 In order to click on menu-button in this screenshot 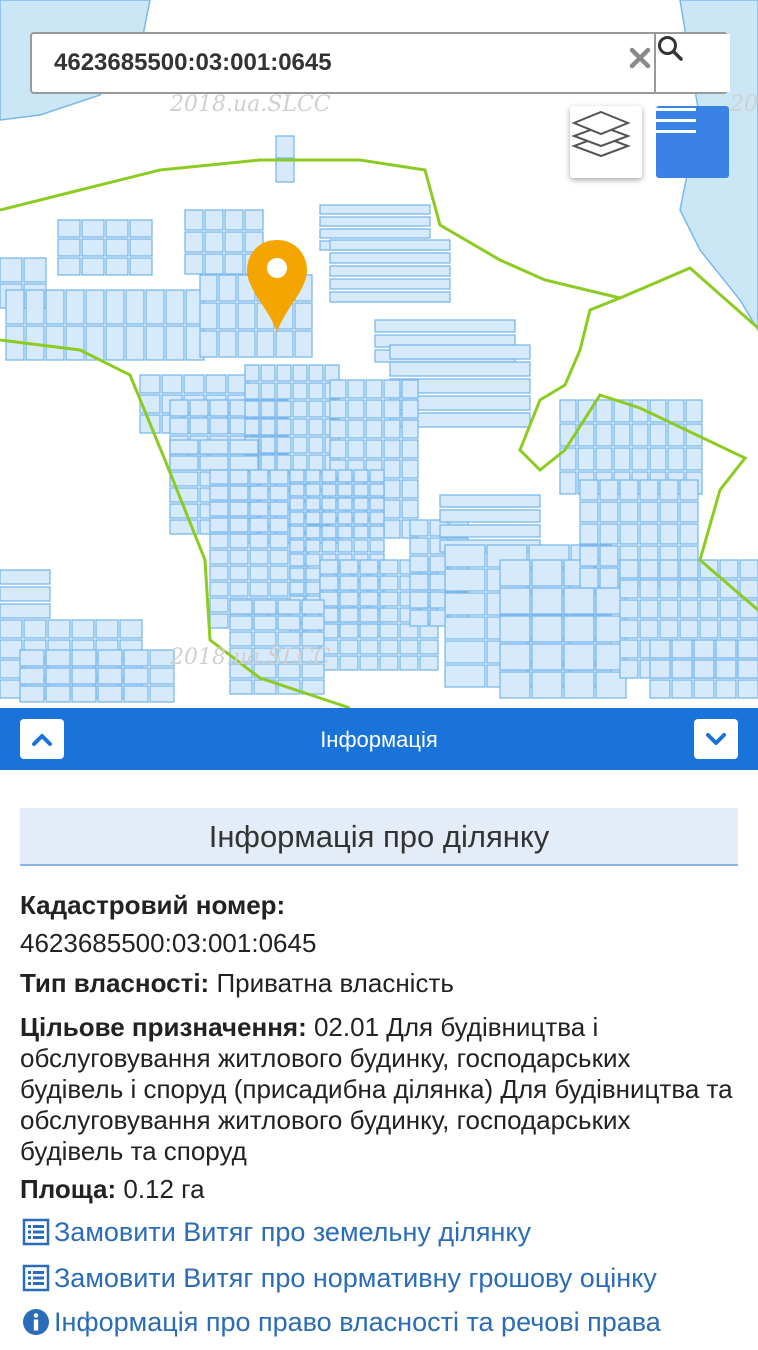, I will do `click(692, 142)`.